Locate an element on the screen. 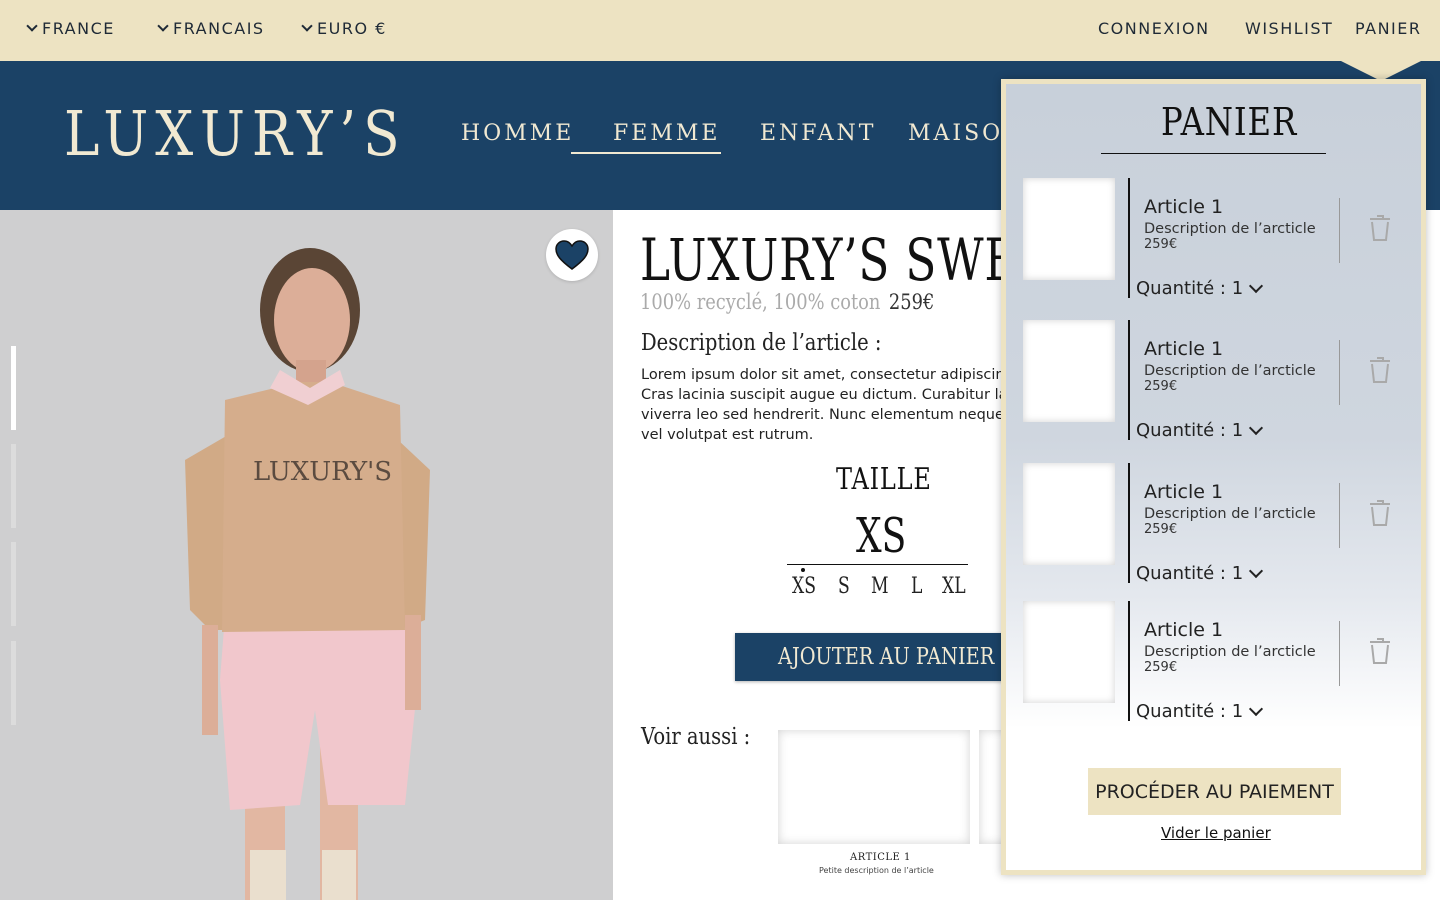  selected-size: XS is located at coordinates (881, 536).